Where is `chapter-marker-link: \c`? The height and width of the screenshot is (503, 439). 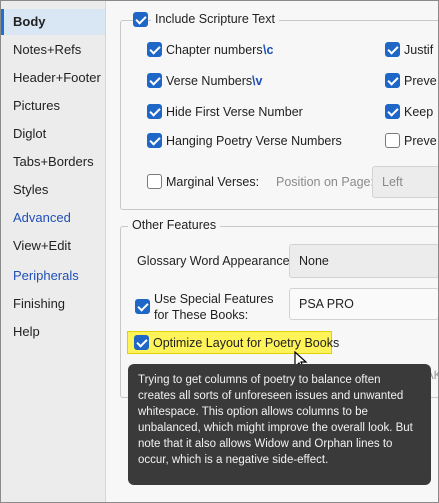 chapter-marker-link: \c is located at coordinates (268, 50).